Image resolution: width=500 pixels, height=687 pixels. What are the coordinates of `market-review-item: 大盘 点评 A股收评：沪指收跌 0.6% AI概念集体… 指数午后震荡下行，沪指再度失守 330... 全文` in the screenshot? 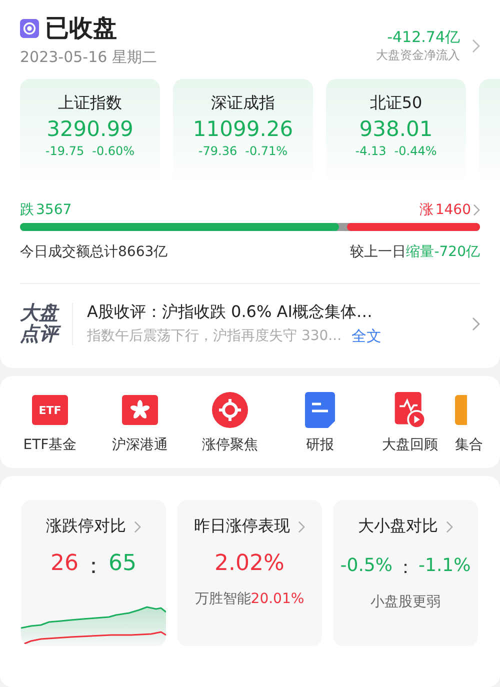 It's located at (250, 331).